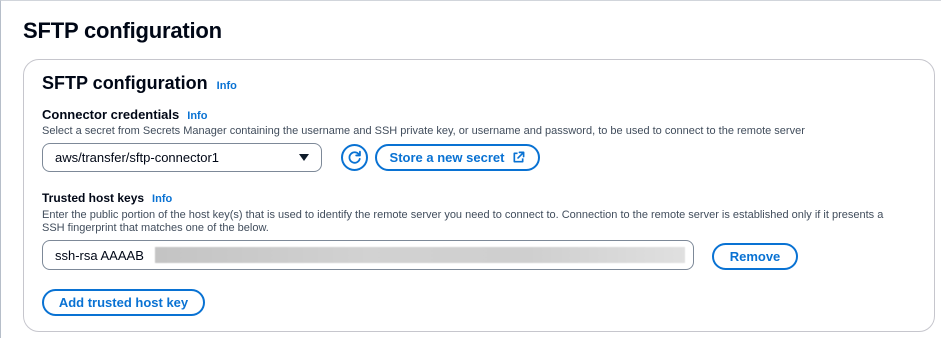 The height and width of the screenshot is (338, 941). I want to click on section-info-link: Info, so click(227, 86).